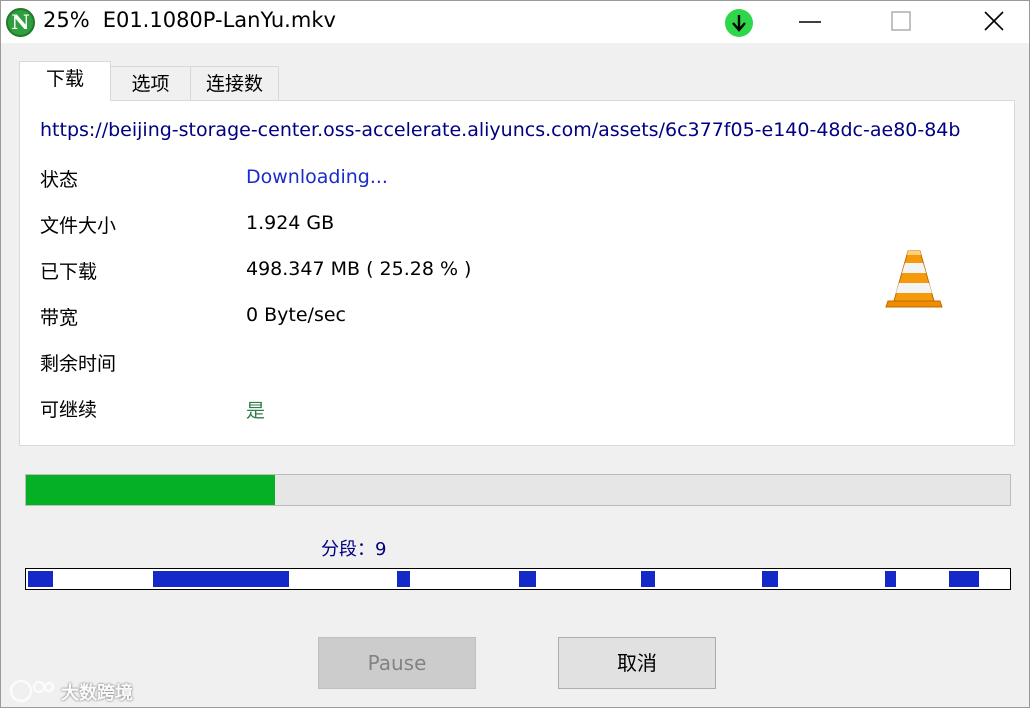  I want to click on pause-button: Pause, so click(397, 663).